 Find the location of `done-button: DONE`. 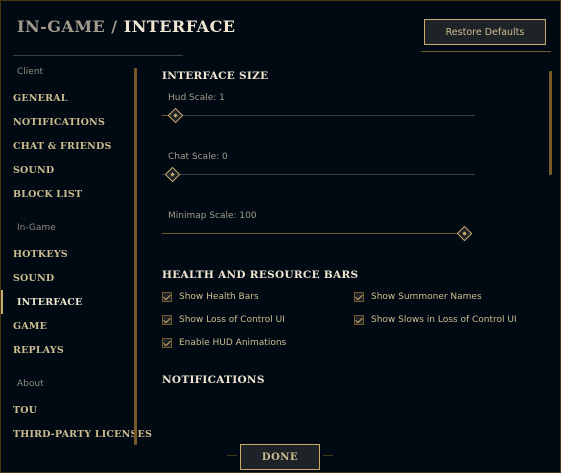

done-button: DONE is located at coordinates (280, 457).